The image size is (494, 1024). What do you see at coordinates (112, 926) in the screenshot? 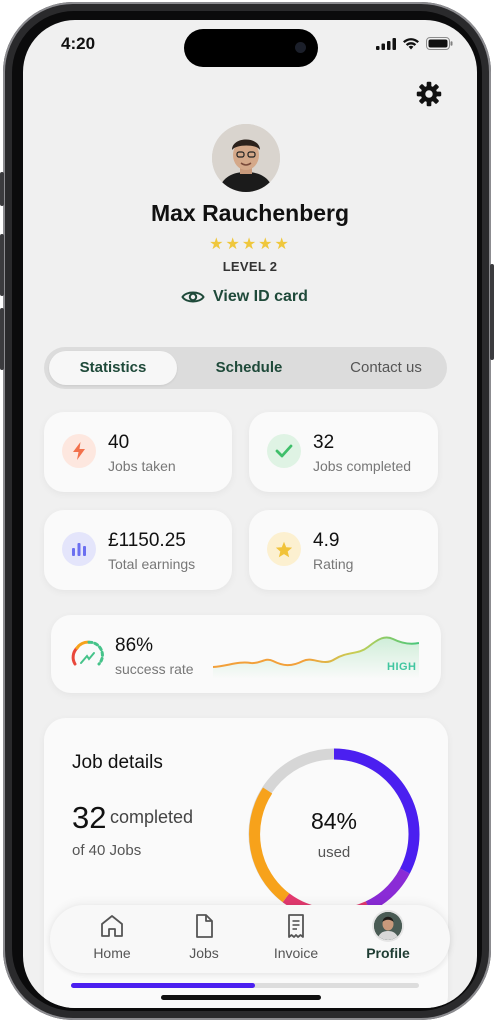
I see `home-icon` at bounding box center [112, 926].